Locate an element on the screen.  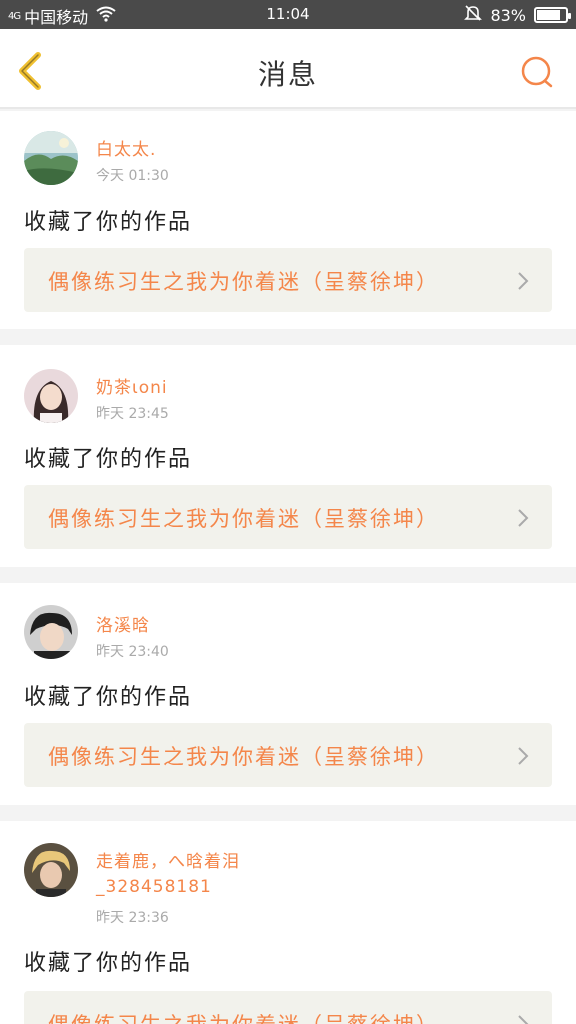
search-button is located at coordinates (537, 72).